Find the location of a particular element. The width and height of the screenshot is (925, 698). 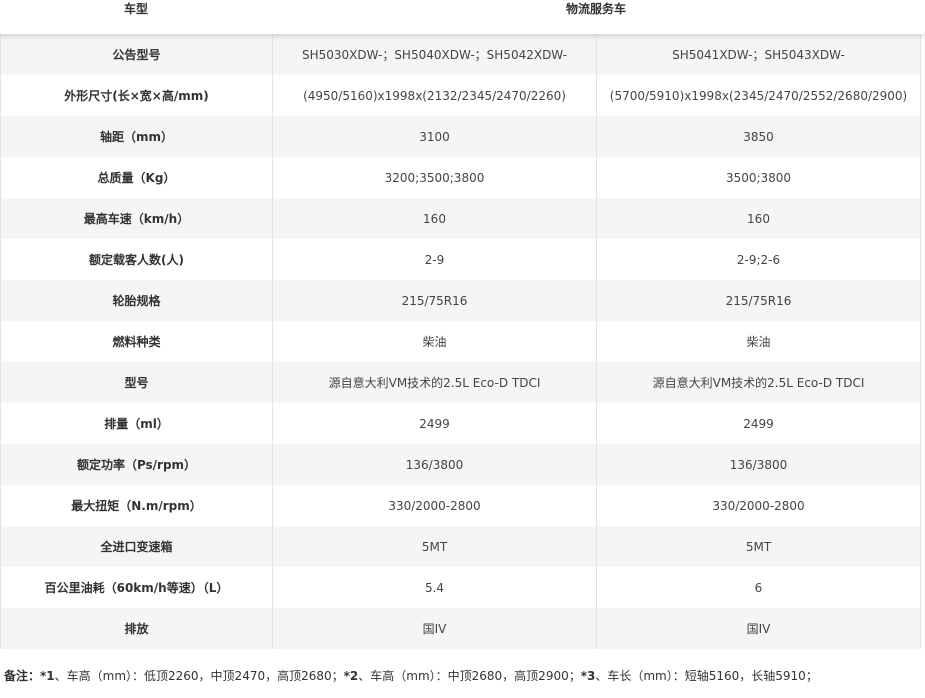

row-value-a: 2-9 is located at coordinates (434, 259).